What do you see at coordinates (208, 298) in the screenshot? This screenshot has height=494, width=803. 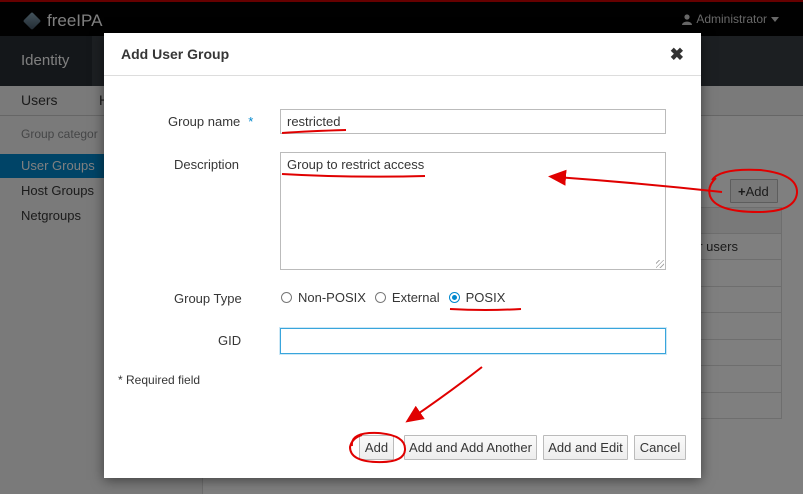 I see `group-type-label: Group Type` at bounding box center [208, 298].